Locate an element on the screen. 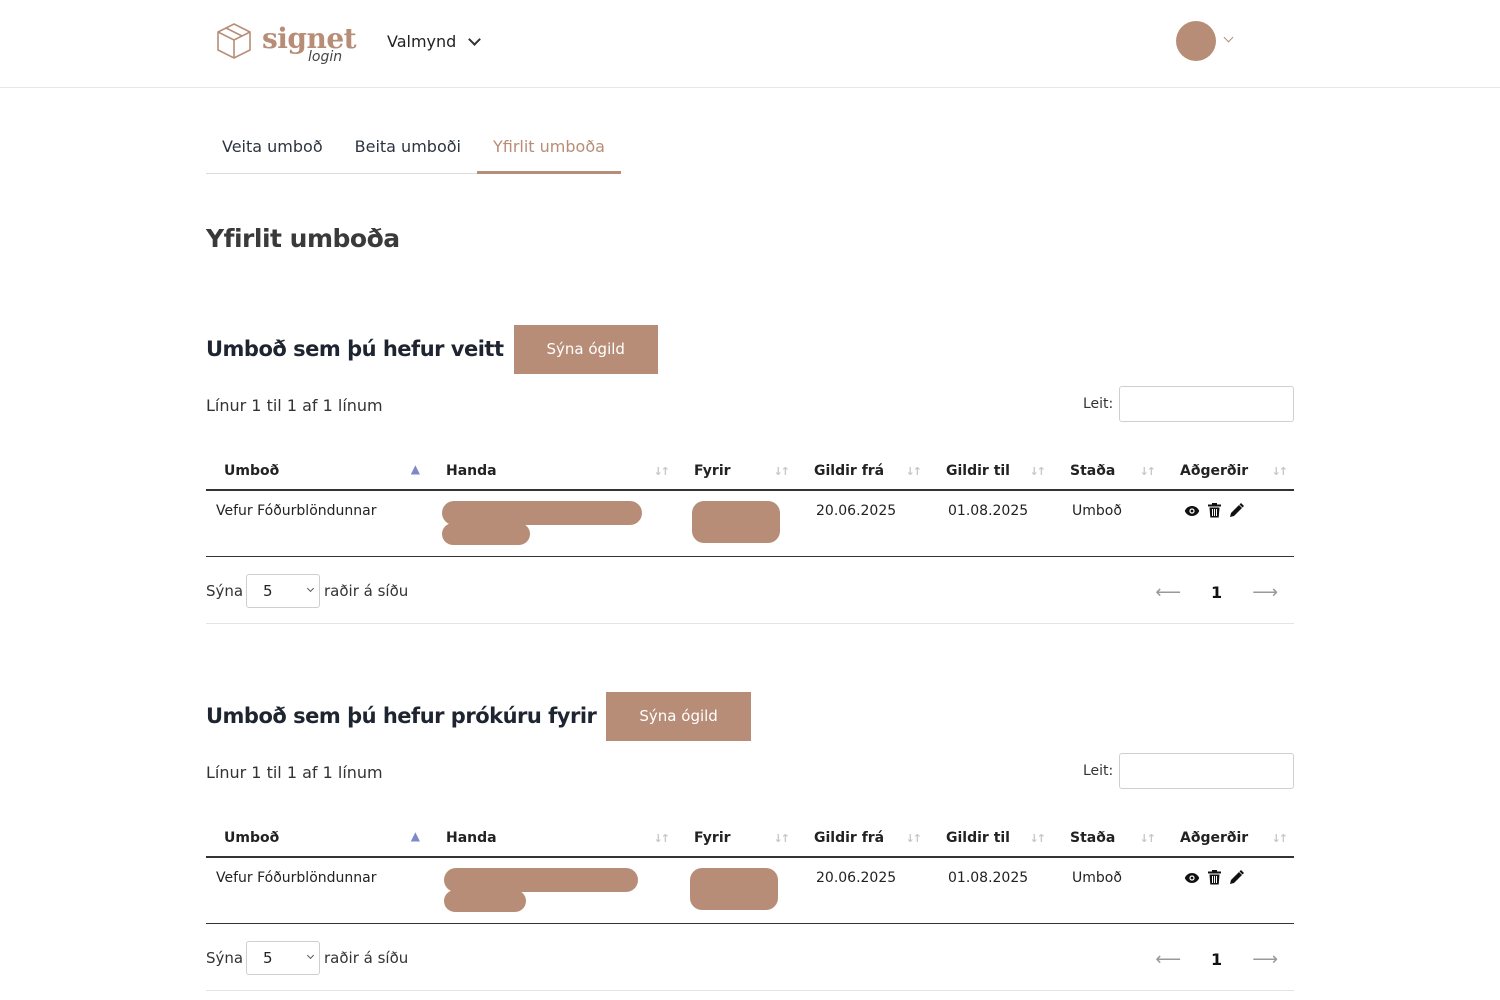 This screenshot has width=1500, height=1000. brand-sub: login is located at coordinates (325, 57).